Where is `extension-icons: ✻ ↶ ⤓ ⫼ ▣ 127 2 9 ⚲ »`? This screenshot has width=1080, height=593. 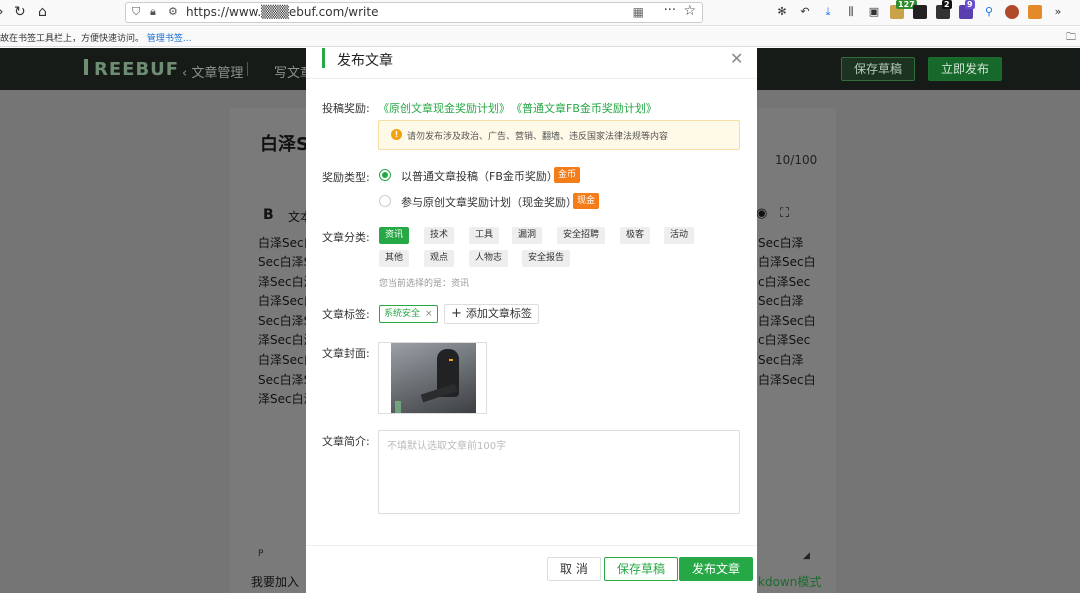 extension-icons: ✻ ↶ ⤓ ⫼ ▣ 127 2 9 ⚲ » is located at coordinates (920, 11).